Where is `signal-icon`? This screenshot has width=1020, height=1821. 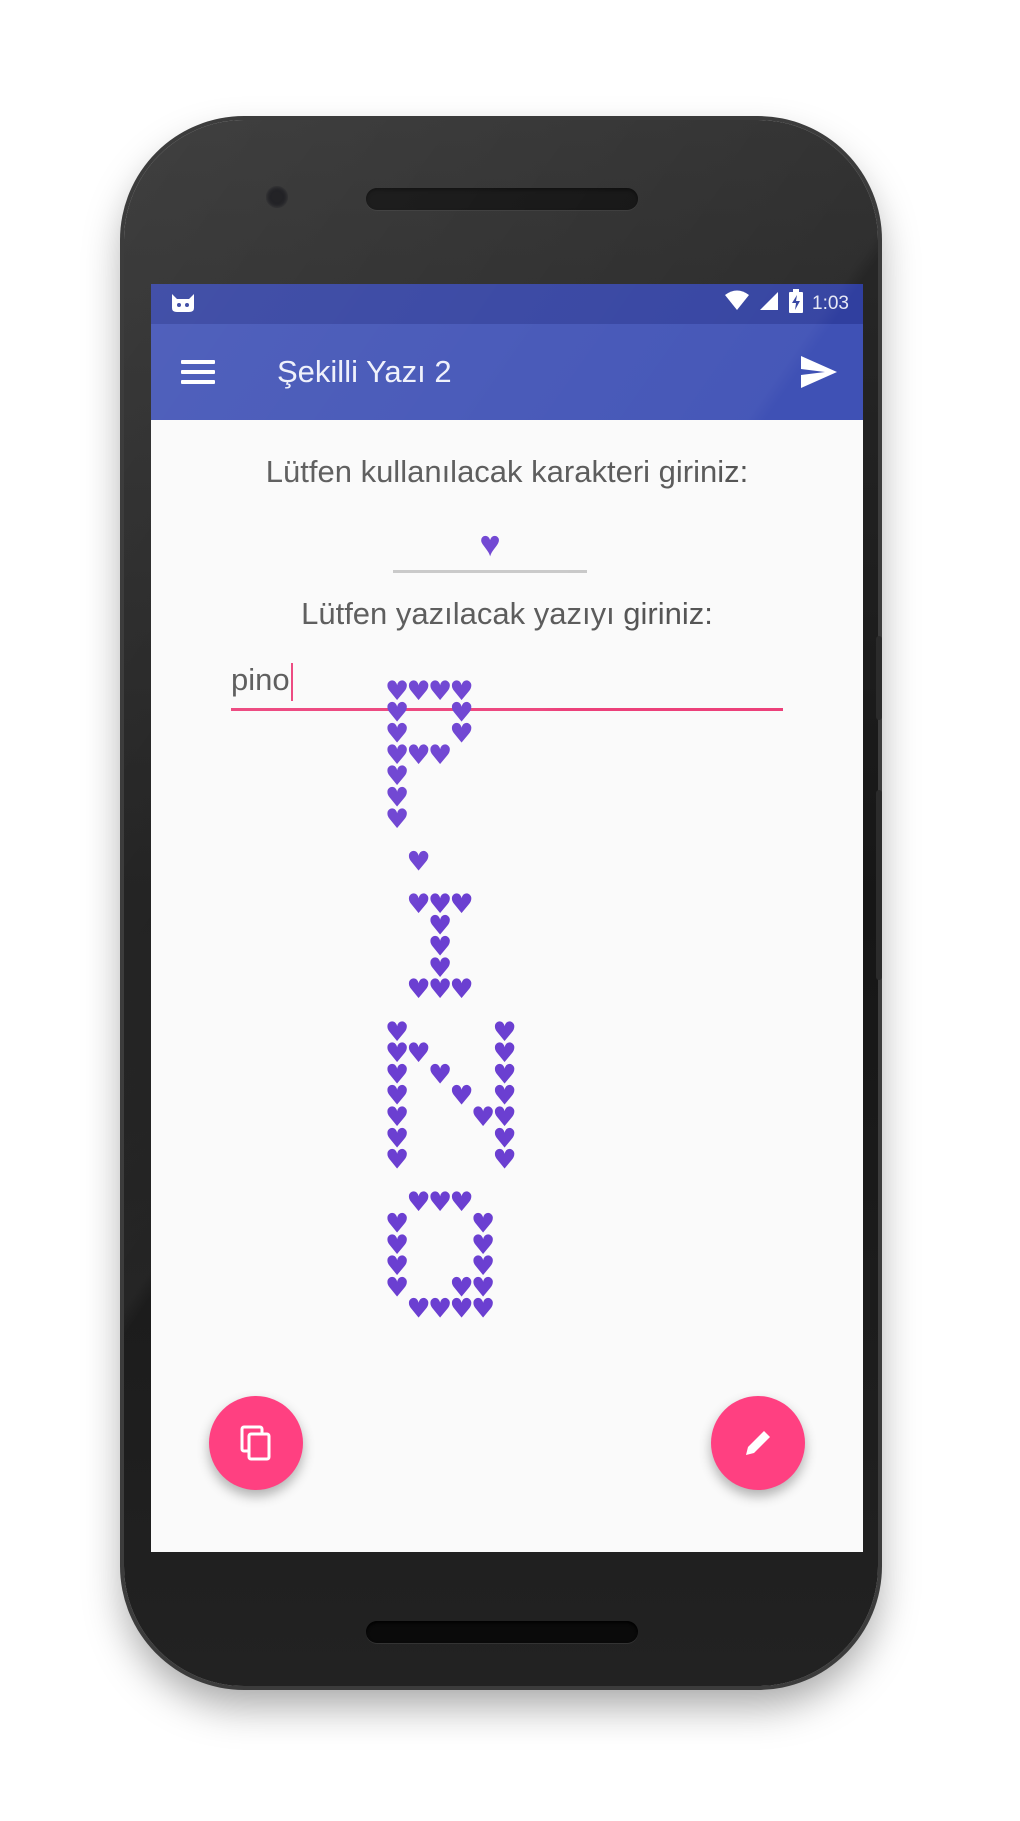 signal-icon is located at coordinates (769, 304).